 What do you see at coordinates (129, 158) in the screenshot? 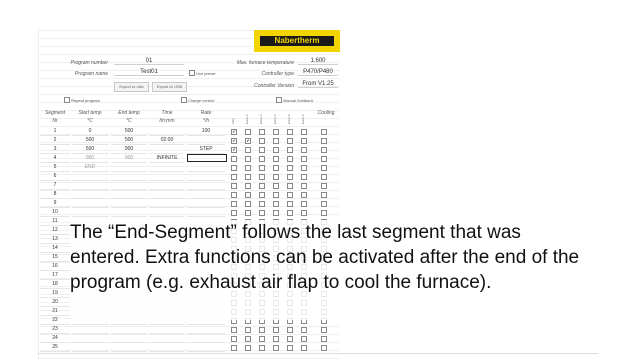
I see `end-temp-cell: 900` at bounding box center [129, 158].